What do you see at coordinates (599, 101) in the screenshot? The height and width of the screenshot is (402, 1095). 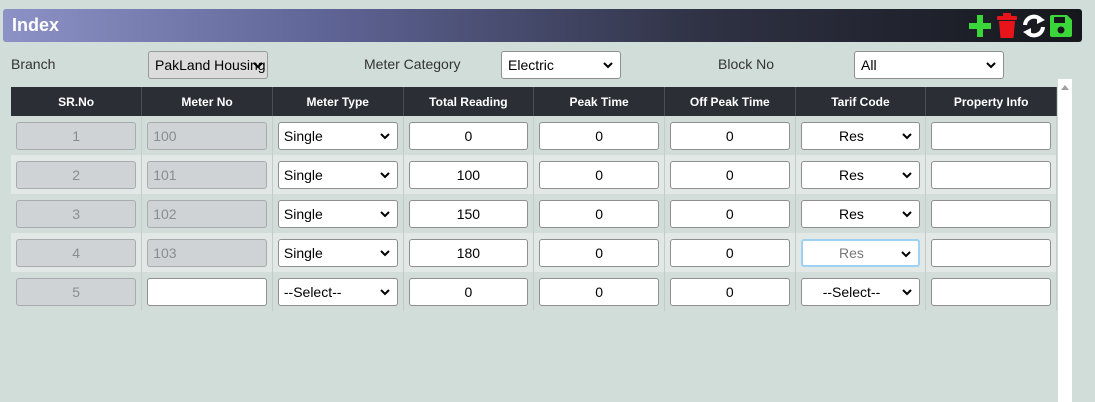 I see `col-header: Peak Time` at bounding box center [599, 101].